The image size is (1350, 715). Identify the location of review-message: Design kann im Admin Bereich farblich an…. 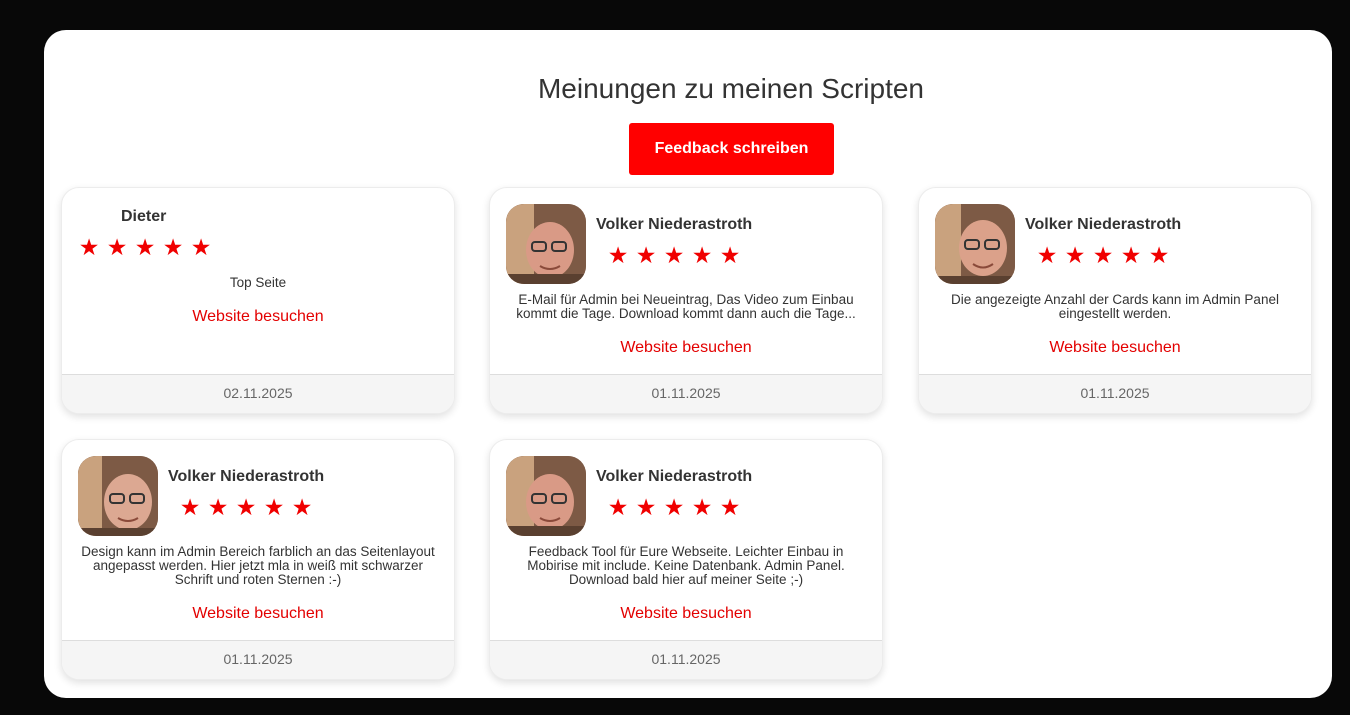
(258, 565).